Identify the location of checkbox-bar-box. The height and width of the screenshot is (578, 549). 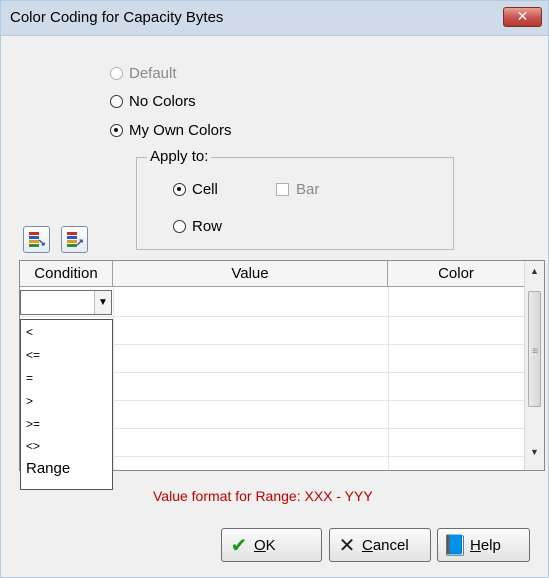
(282, 189).